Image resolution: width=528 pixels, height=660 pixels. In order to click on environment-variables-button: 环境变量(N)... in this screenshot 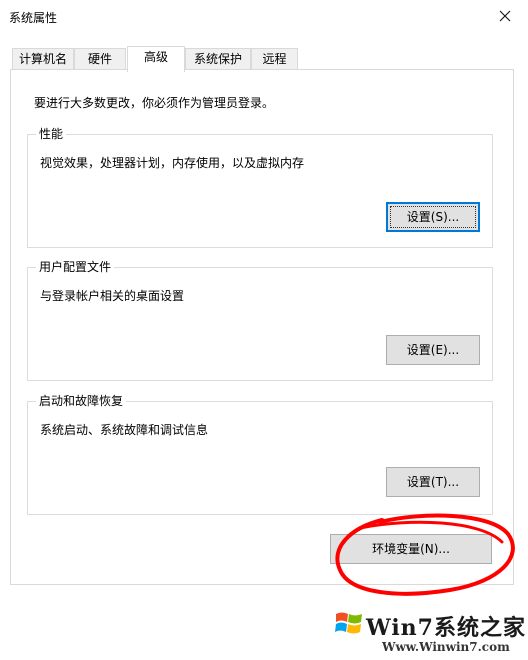, I will do `click(411, 549)`.